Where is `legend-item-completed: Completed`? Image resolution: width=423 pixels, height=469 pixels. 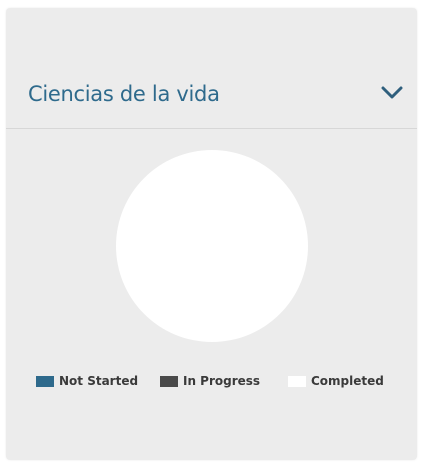
legend-item-completed: Completed is located at coordinates (336, 381).